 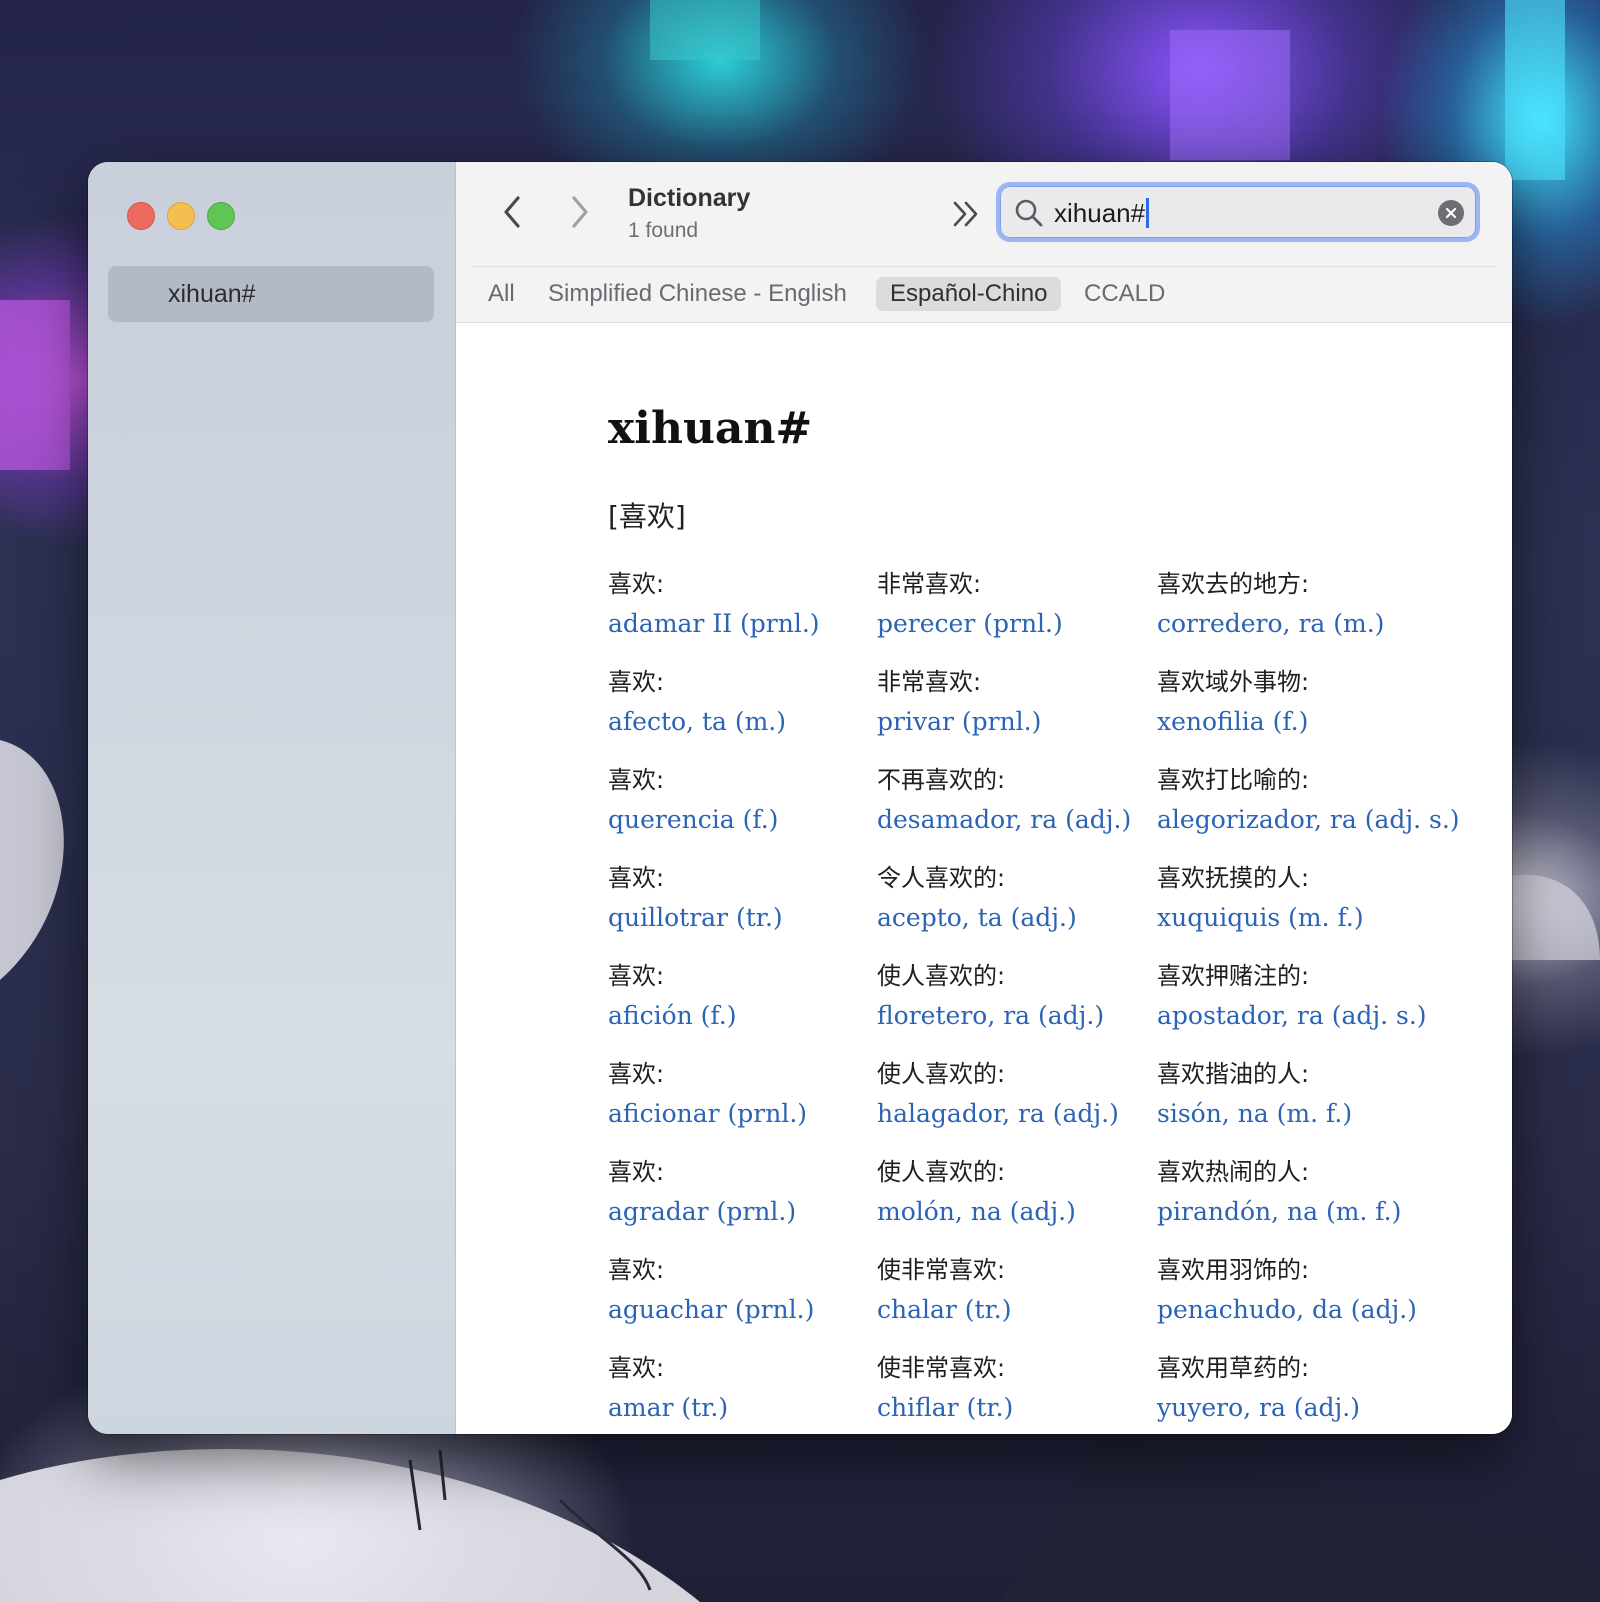 I want to click on entry-spanish-link: aguachar (prnl.), so click(x=753, y=1310).